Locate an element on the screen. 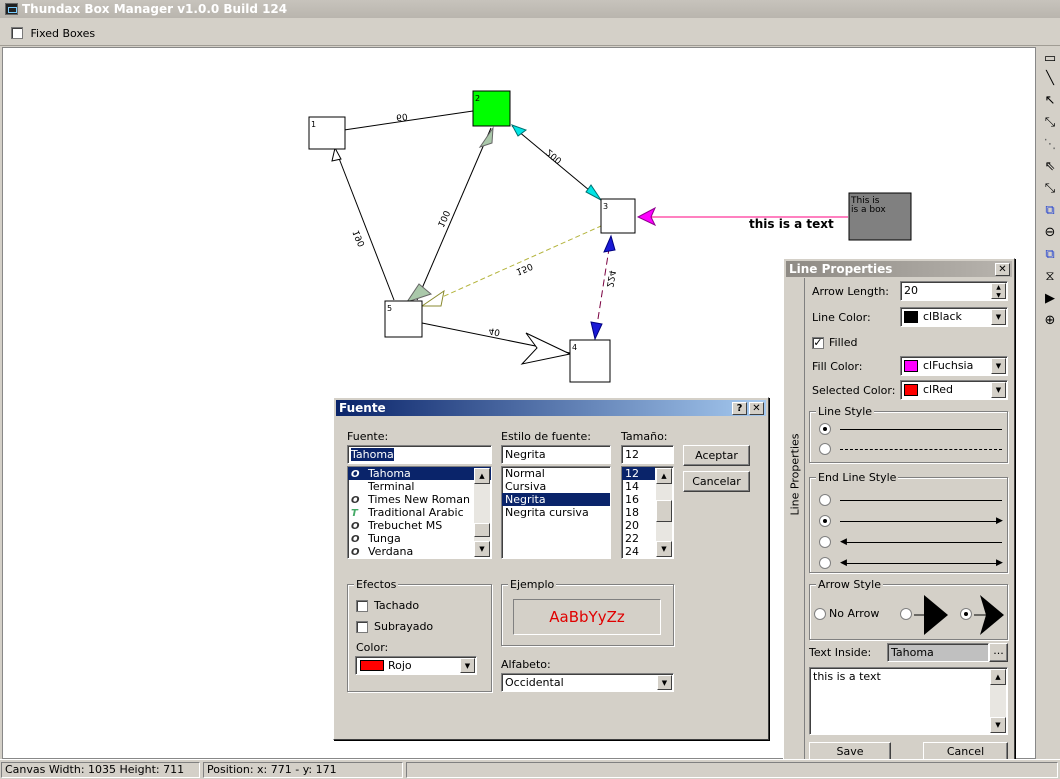  dashed-double-arrow-icon: ⤡ is located at coordinates (1050, 189).